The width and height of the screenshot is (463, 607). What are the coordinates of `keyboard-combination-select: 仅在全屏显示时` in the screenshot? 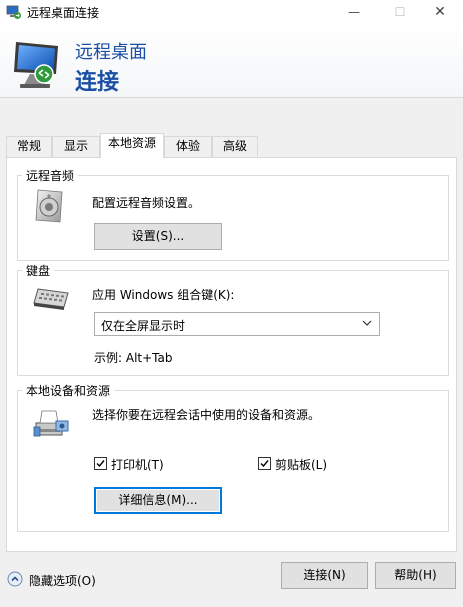 It's located at (237, 324).